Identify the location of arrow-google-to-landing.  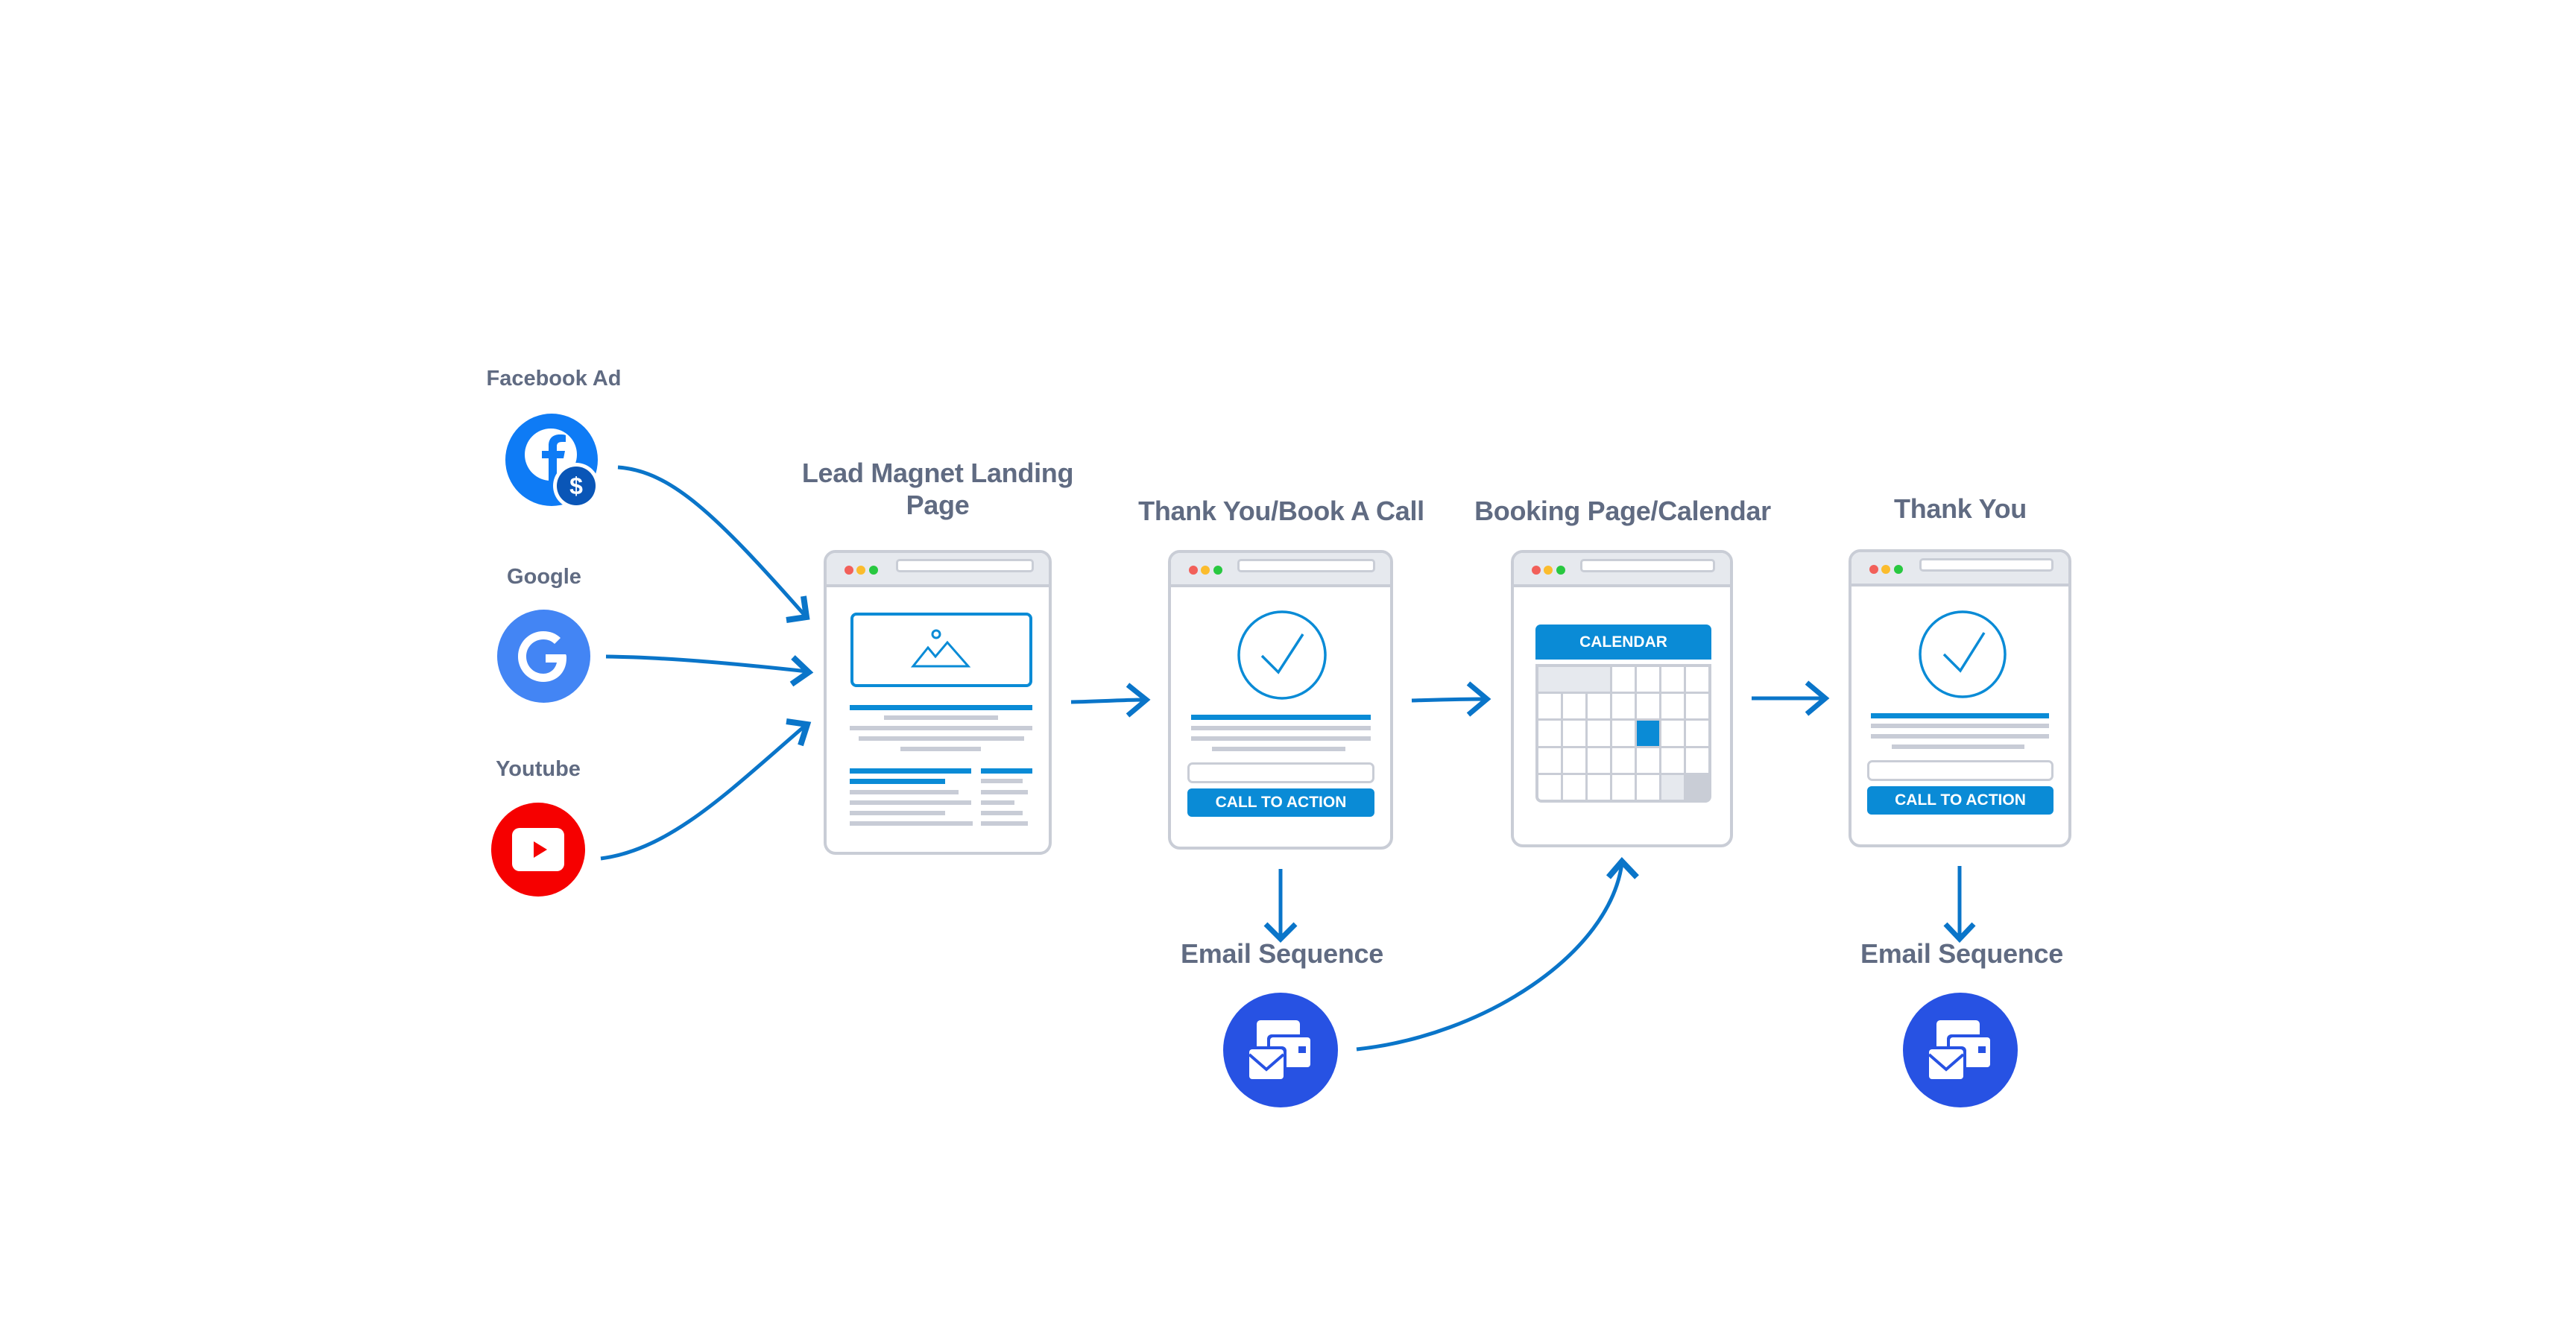
(706, 664).